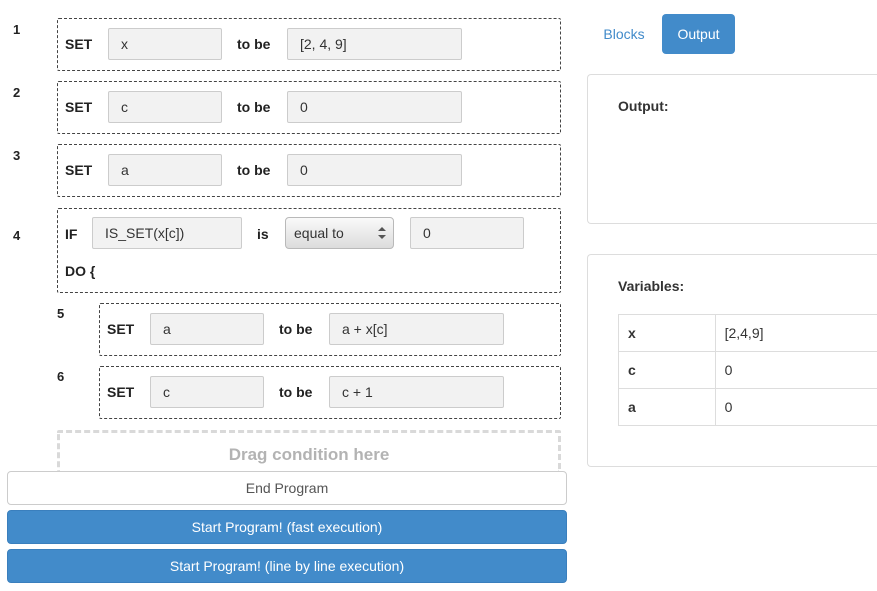 The height and width of the screenshot is (591, 877). Describe the element at coordinates (287, 488) in the screenshot. I see `end-program-button: End Program` at that location.